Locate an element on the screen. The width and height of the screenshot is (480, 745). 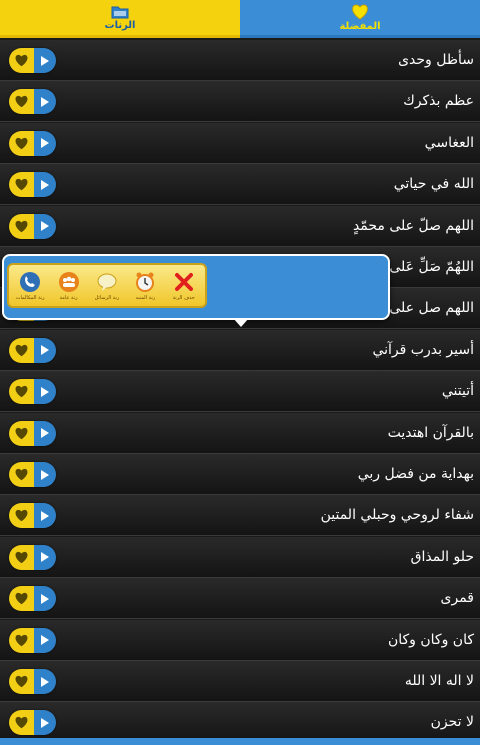
tab-favorites: المفضلة is located at coordinates (360, 19).